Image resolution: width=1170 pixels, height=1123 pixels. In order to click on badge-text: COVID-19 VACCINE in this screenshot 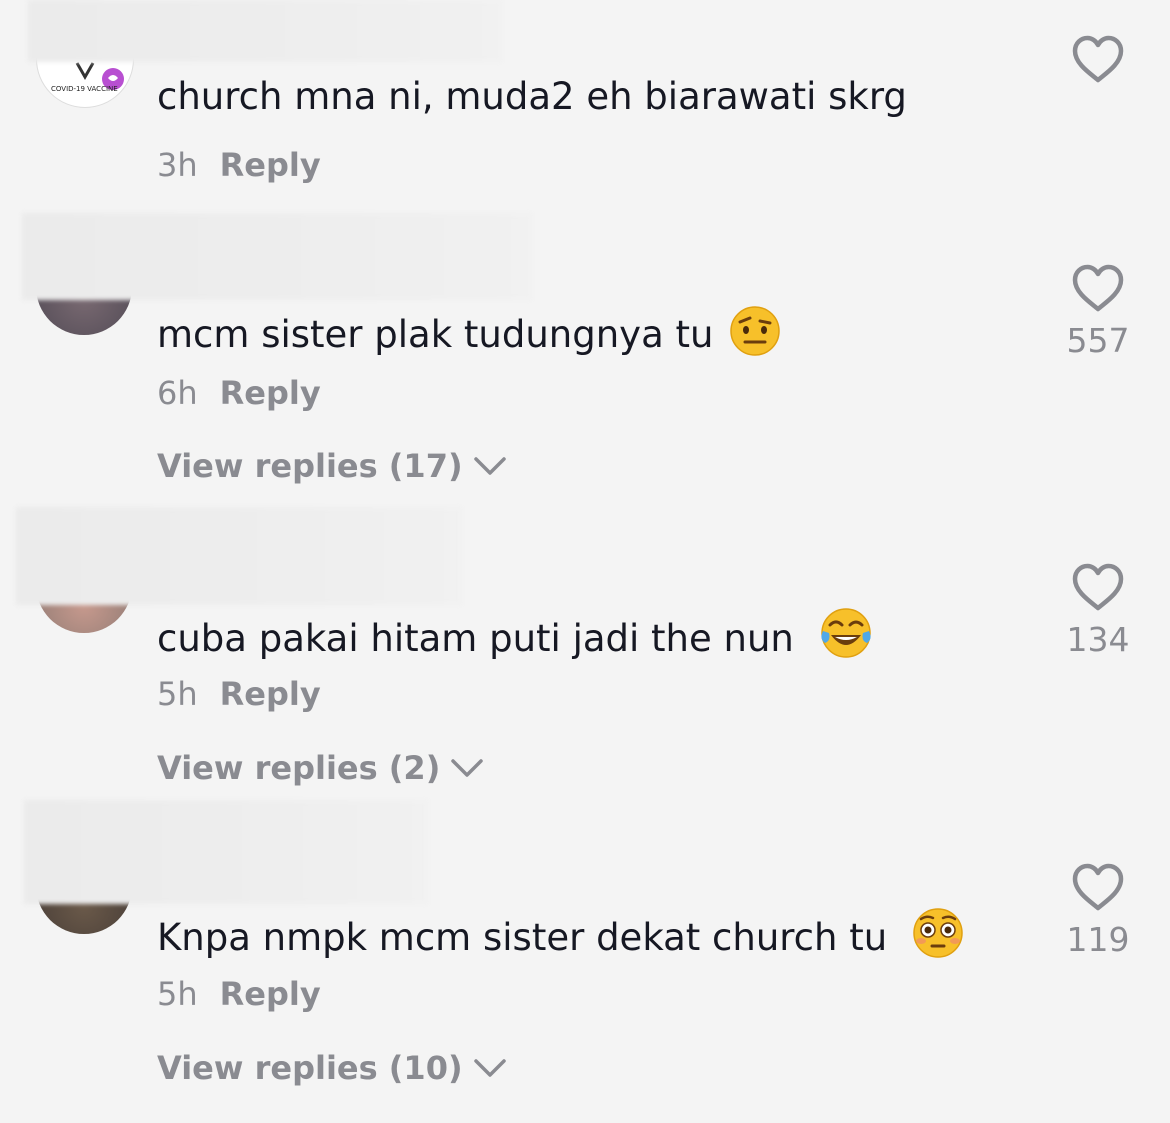, I will do `click(84, 89)`.